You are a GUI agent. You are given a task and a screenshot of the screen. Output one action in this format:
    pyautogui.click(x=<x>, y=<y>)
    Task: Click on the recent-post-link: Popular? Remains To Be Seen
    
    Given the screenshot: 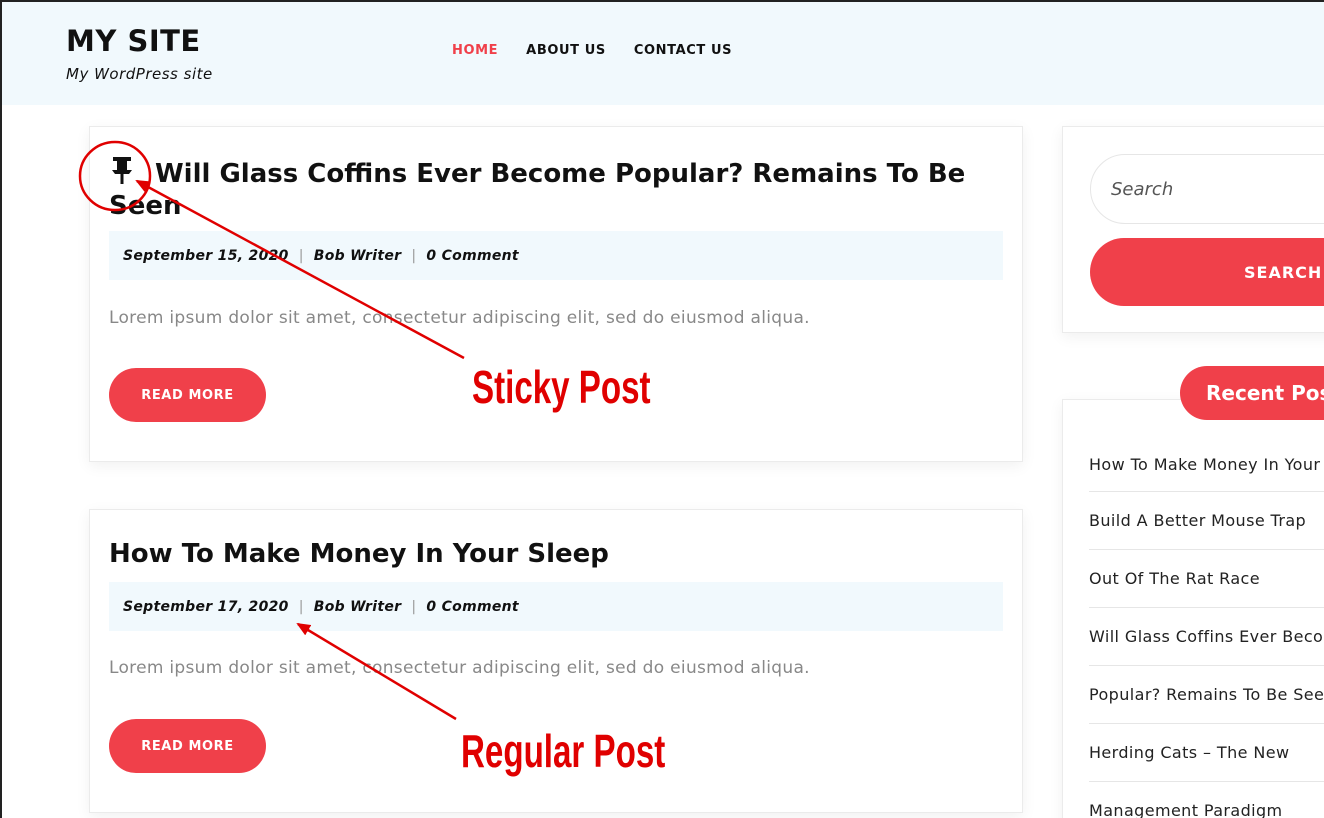 What is the action you would take?
    pyautogui.click(x=1206, y=695)
    